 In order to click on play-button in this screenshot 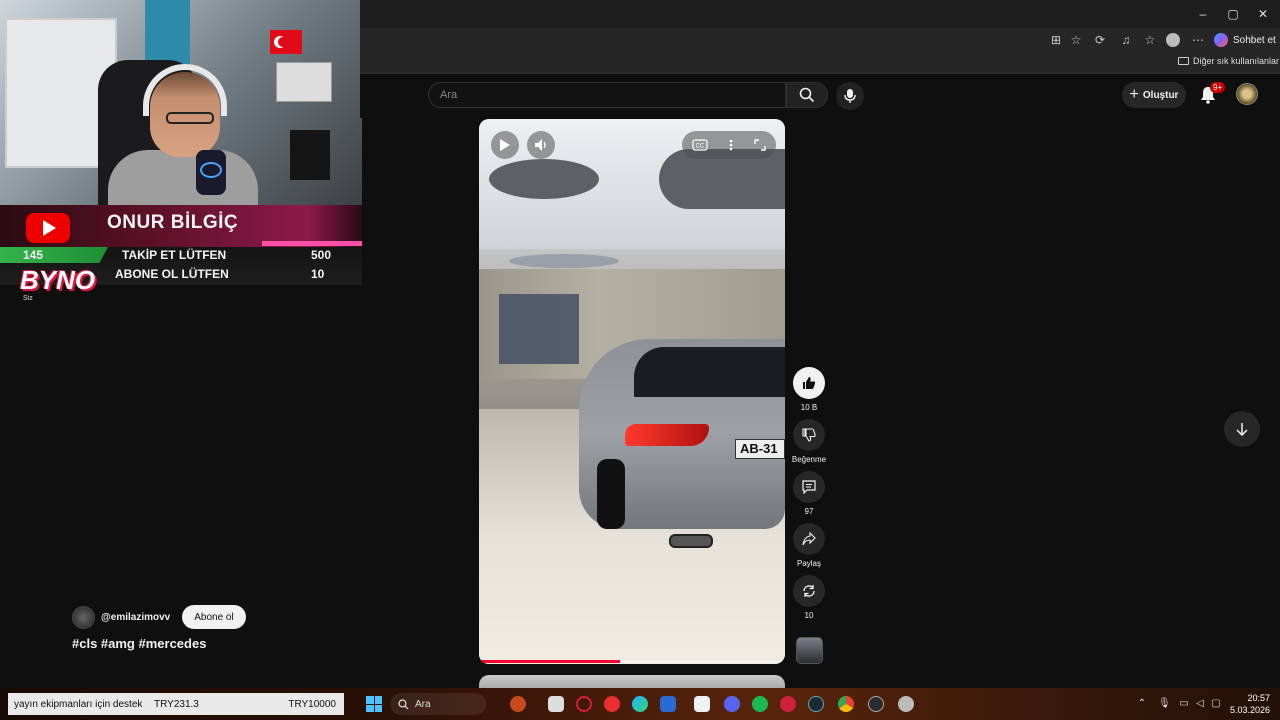, I will do `click(505, 145)`.